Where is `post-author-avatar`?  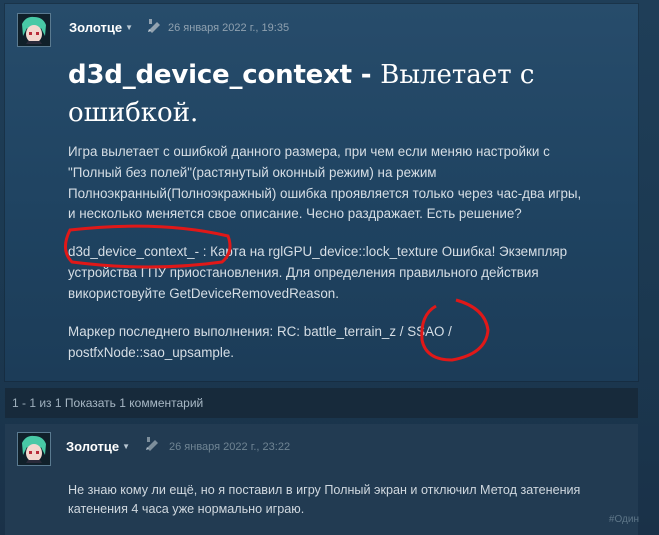 post-author-avatar is located at coordinates (34, 30).